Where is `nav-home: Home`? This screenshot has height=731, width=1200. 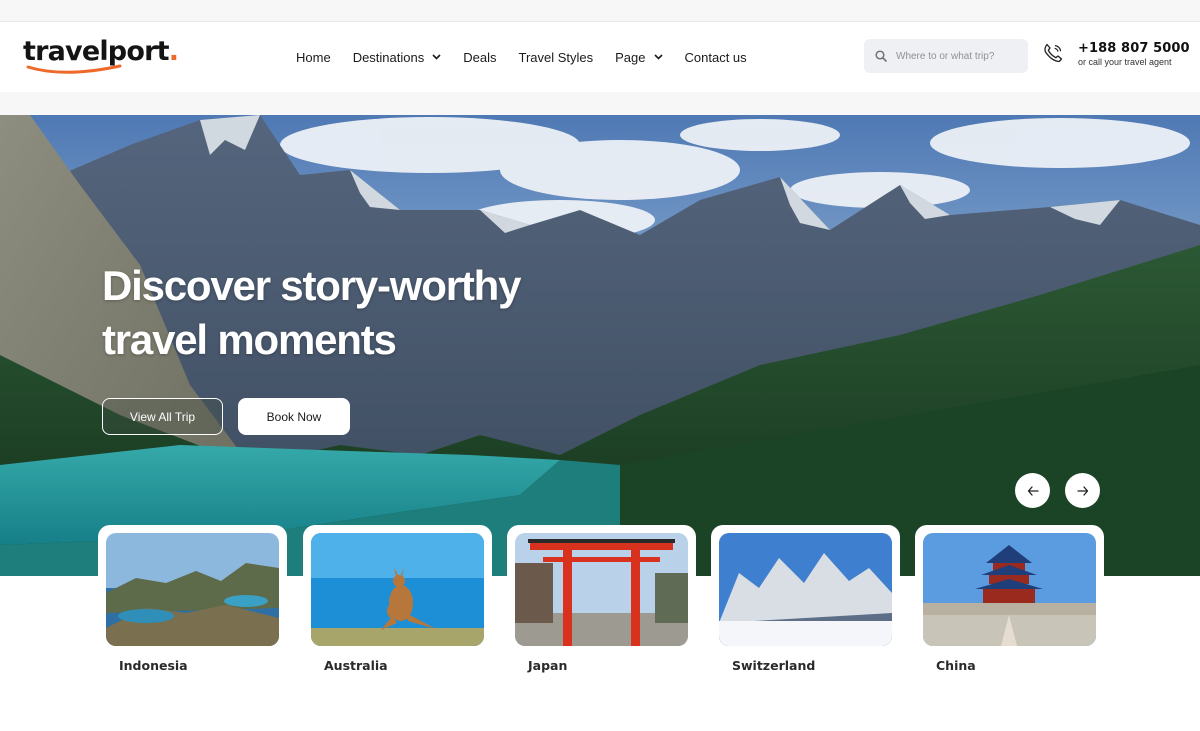
nav-home: Home is located at coordinates (313, 57).